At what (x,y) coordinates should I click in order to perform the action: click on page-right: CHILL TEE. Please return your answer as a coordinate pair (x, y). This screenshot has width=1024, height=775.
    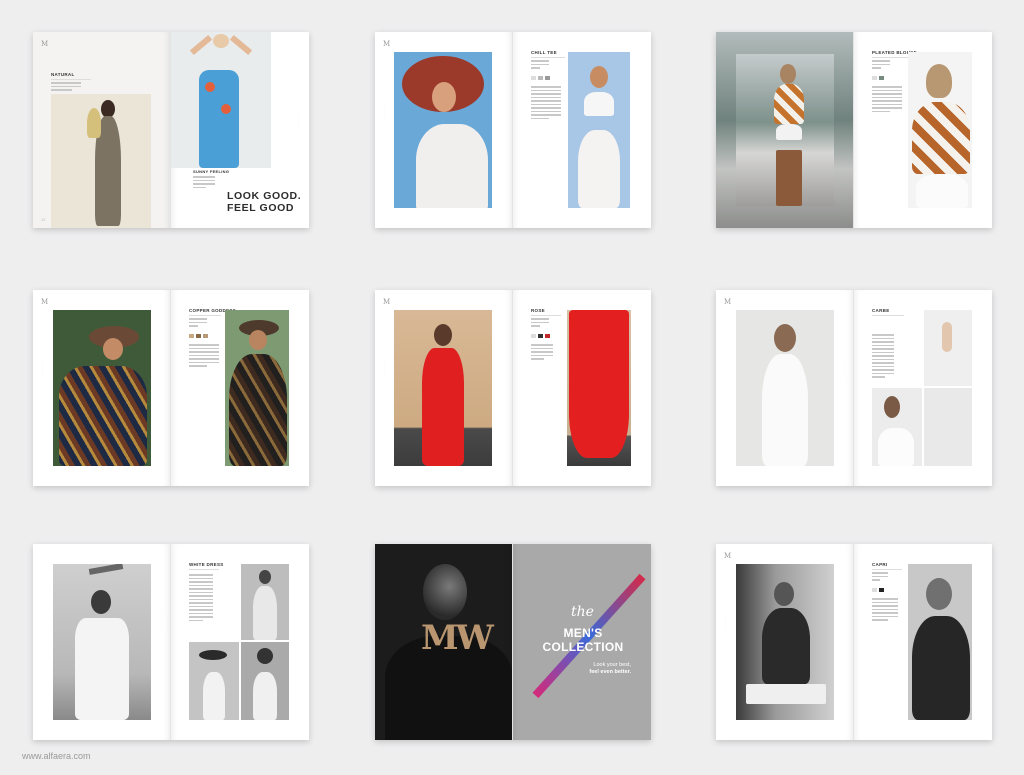
    Looking at the image, I should click on (582, 130).